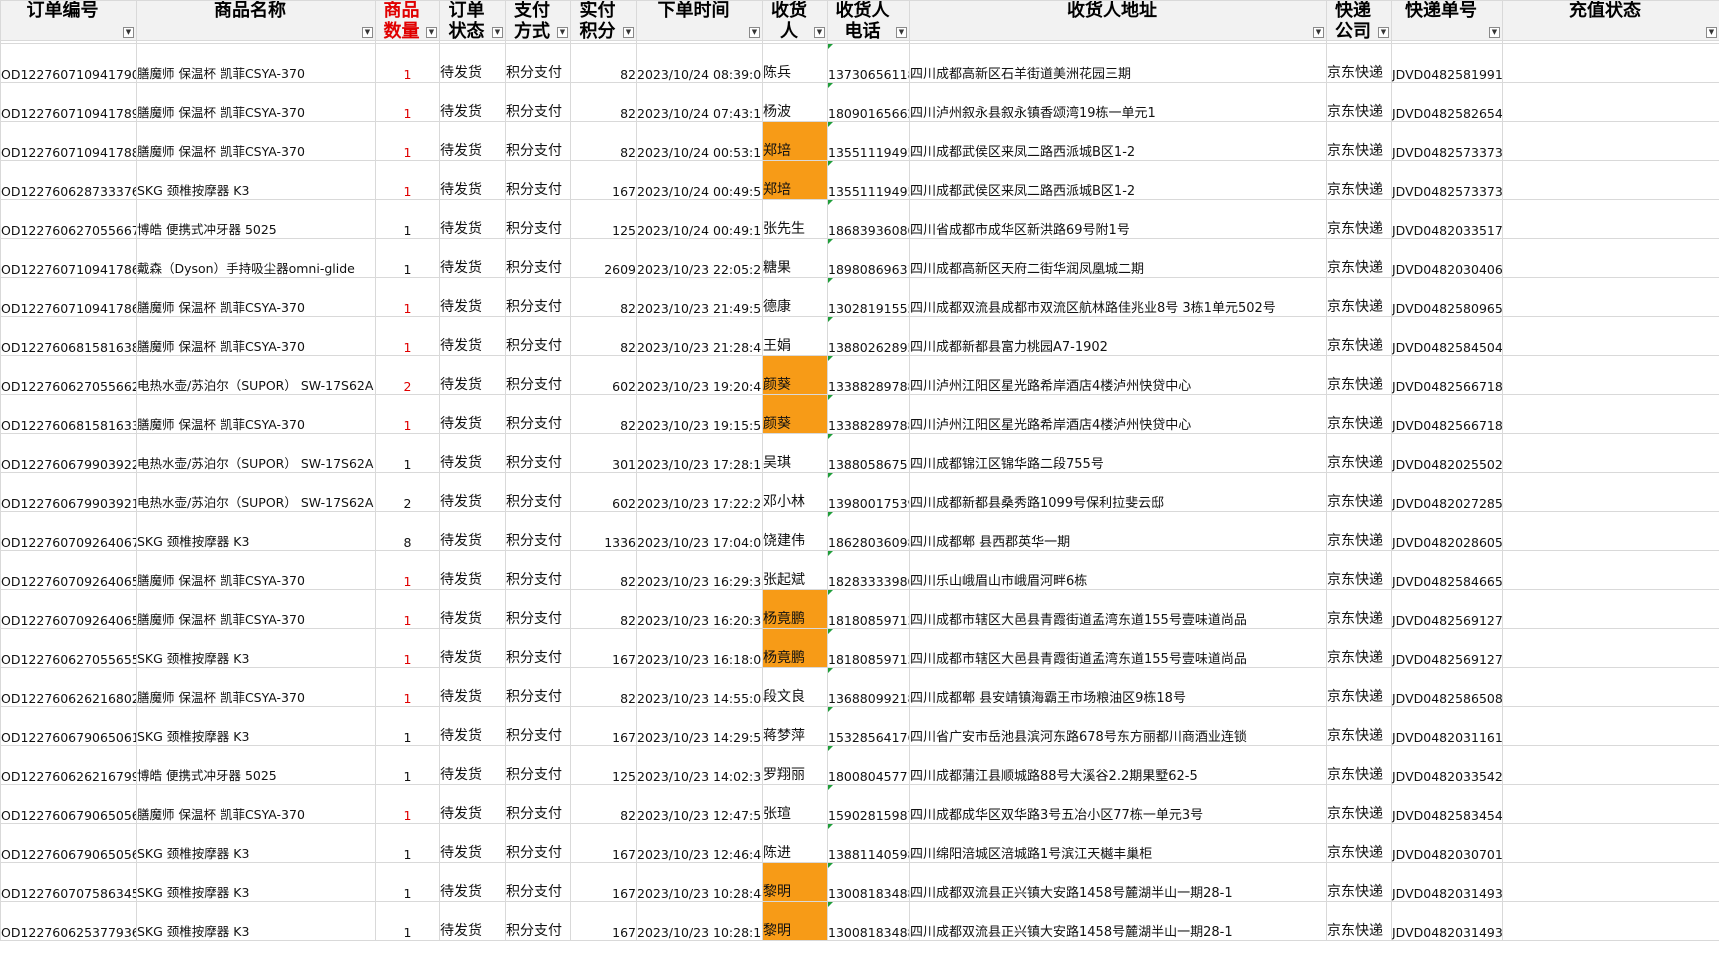  What do you see at coordinates (699, 648) in the screenshot?
I see `order-time-cell: 2023/10/23 16:18:09` at bounding box center [699, 648].